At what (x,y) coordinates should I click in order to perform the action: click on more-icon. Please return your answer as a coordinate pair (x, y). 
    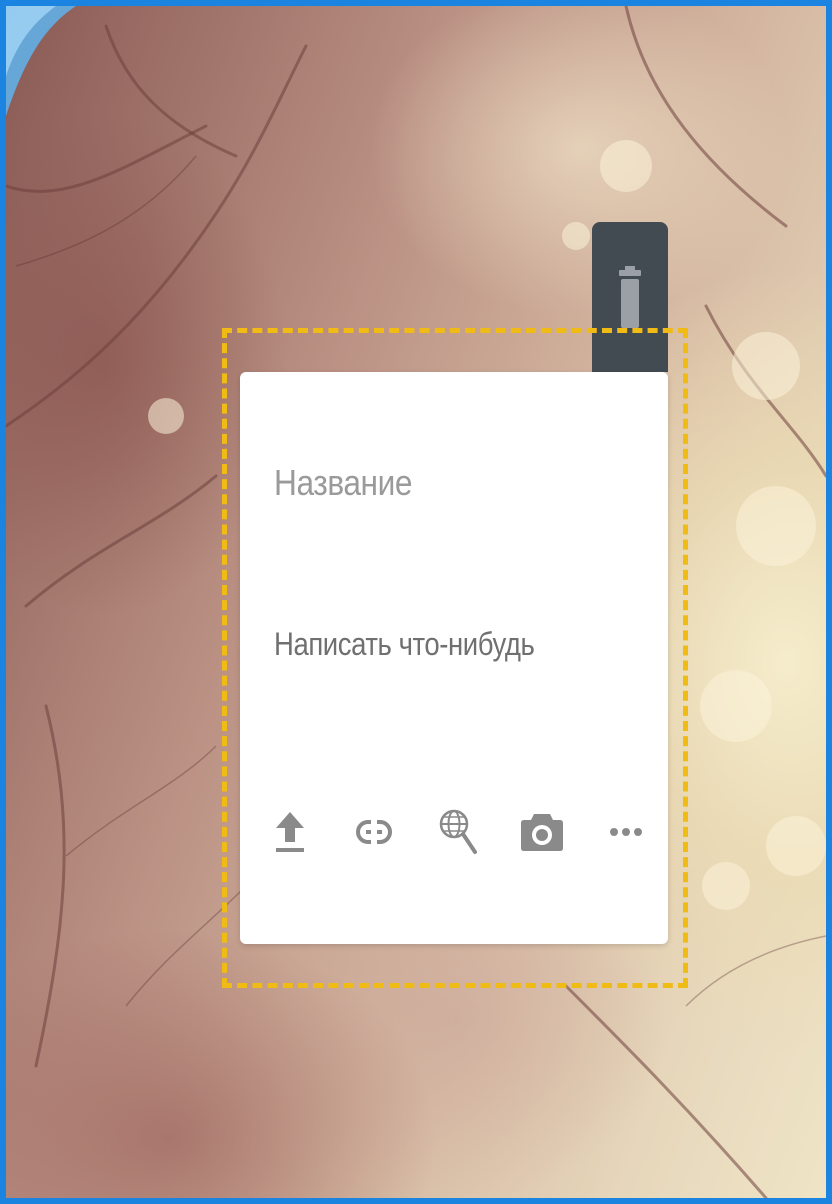
    Looking at the image, I should click on (626, 832).